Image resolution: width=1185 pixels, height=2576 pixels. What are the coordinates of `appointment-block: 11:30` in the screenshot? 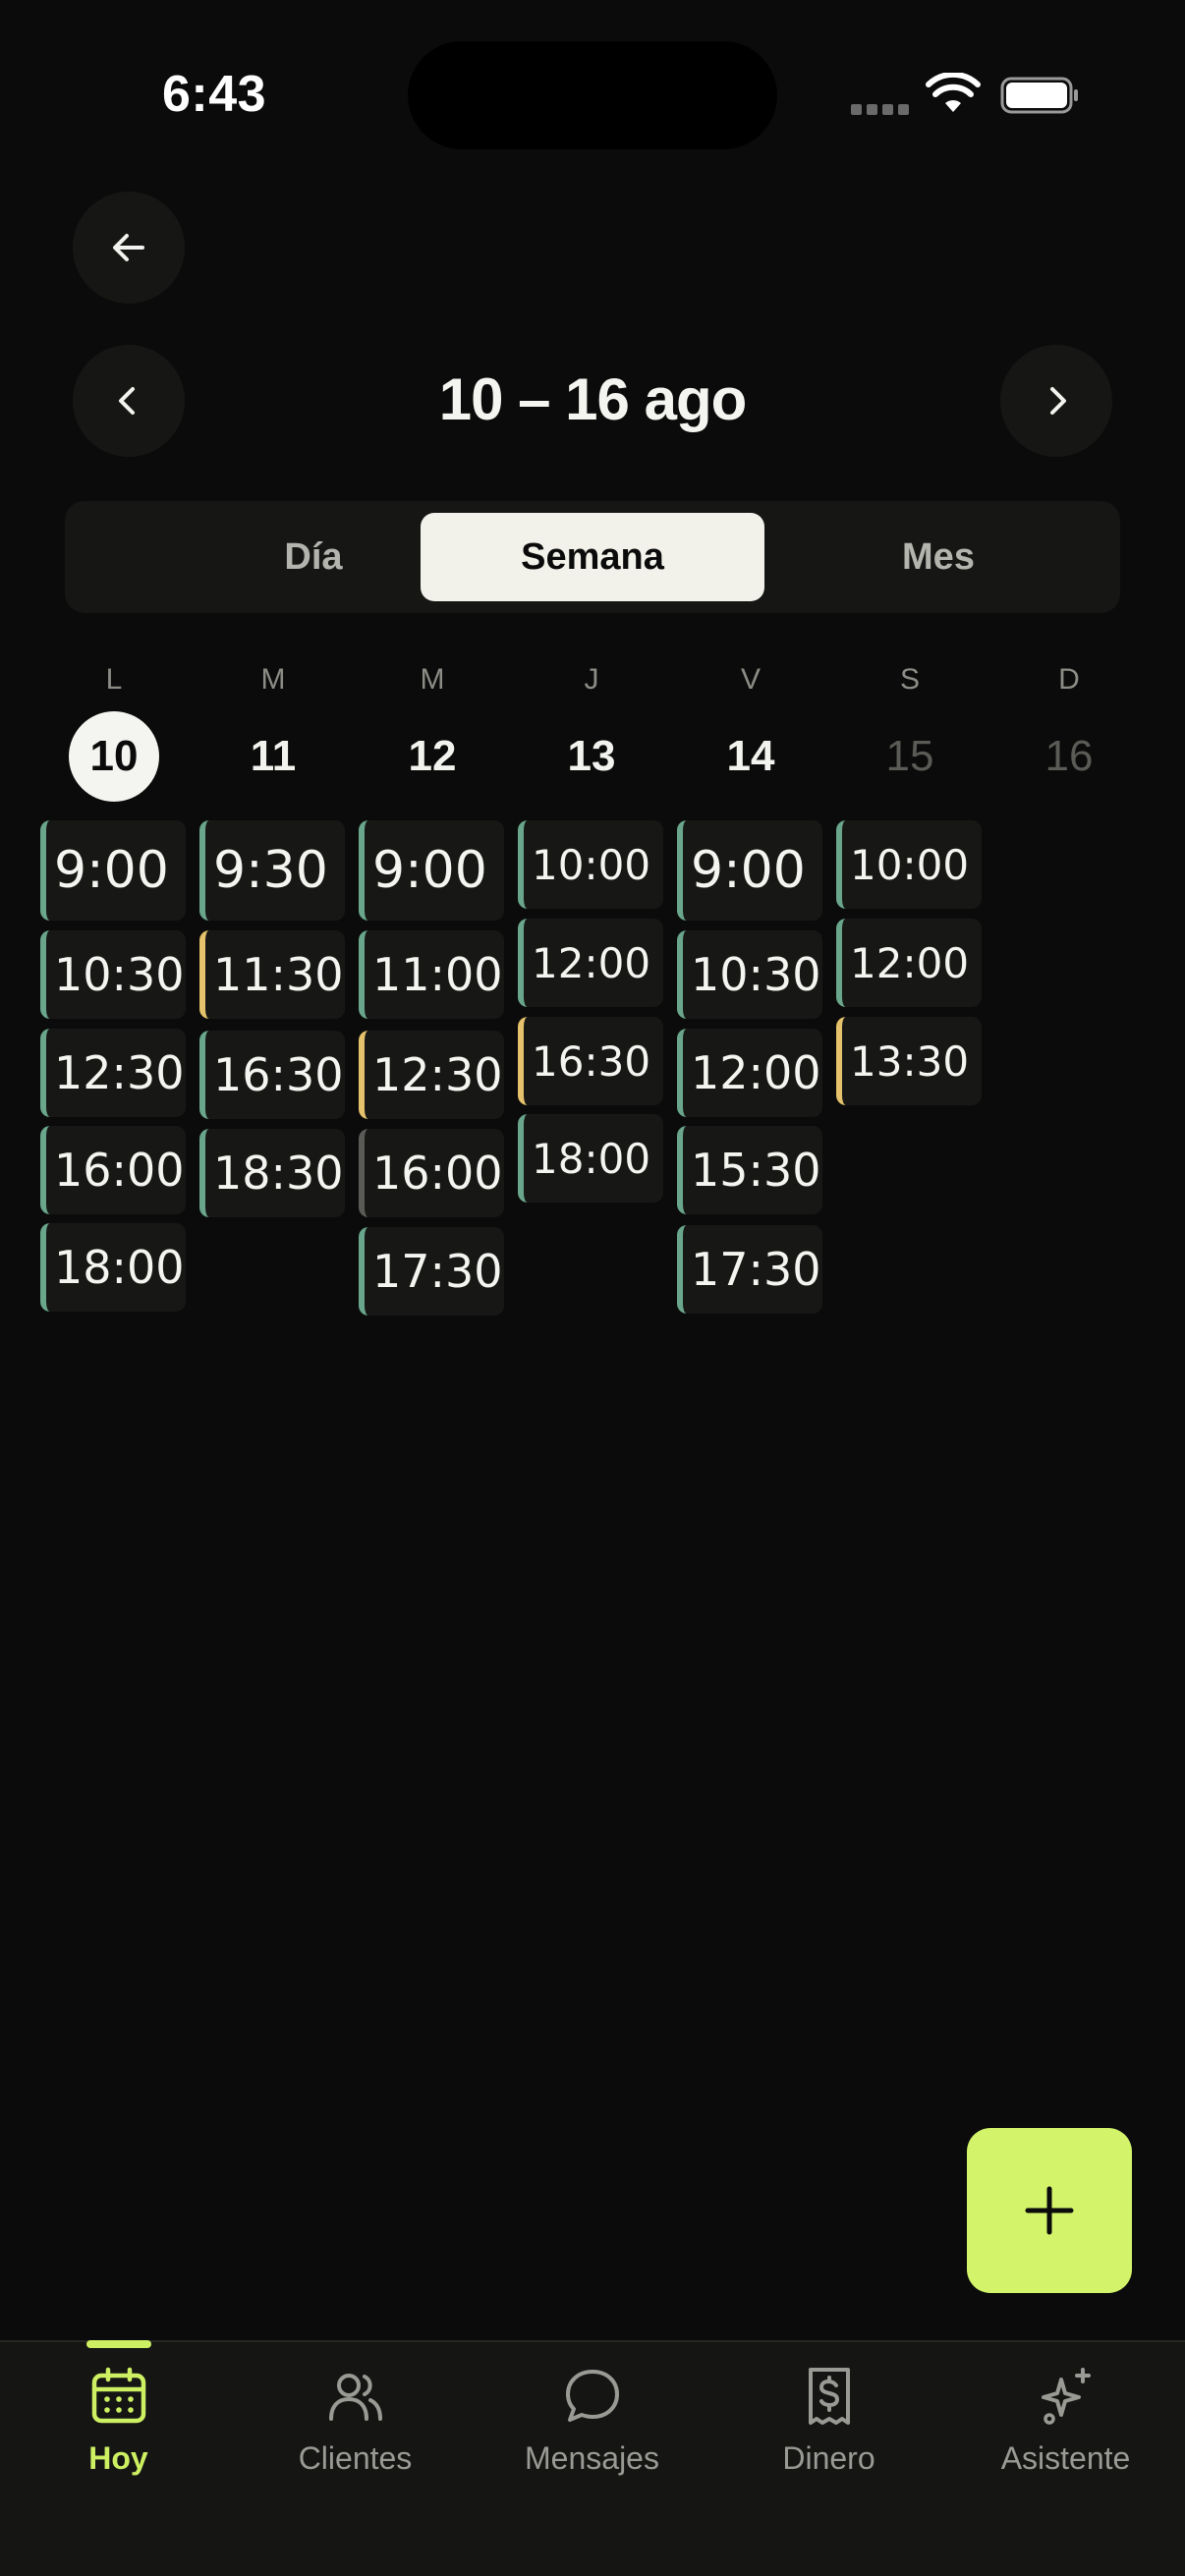 It's located at (272, 974).